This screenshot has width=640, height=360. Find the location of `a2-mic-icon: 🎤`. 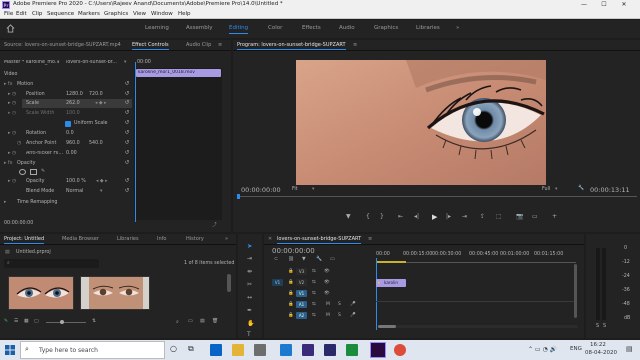

a2-mic-icon: 🎤 is located at coordinates (353, 315).